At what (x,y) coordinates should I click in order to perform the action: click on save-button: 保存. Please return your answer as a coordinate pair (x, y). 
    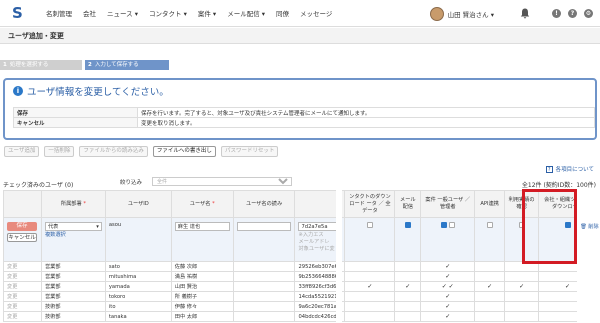
    Looking at the image, I should click on (22, 226).